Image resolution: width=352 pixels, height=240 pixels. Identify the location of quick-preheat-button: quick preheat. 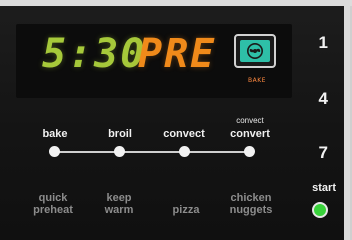
(53, 204).